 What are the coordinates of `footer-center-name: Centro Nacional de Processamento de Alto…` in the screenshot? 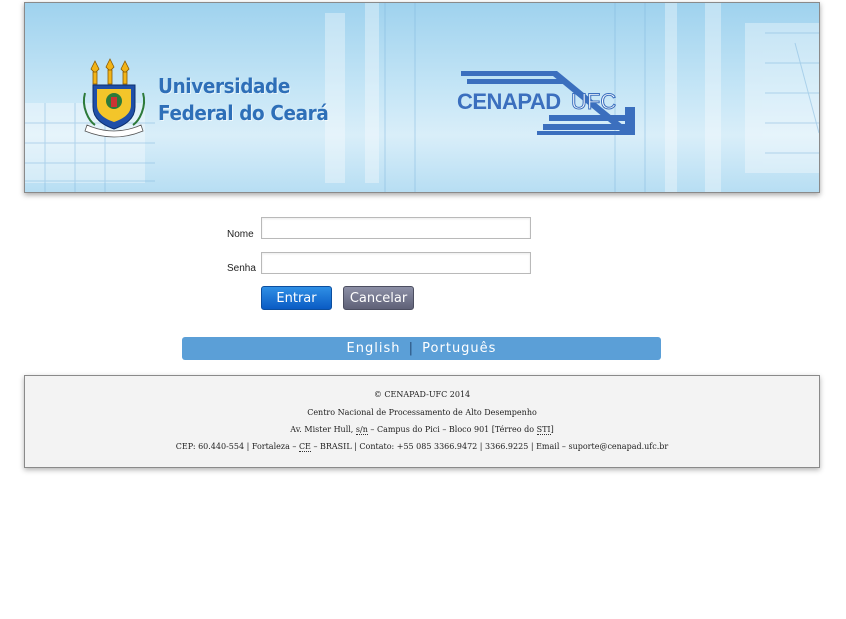 It's located at (422, 412).